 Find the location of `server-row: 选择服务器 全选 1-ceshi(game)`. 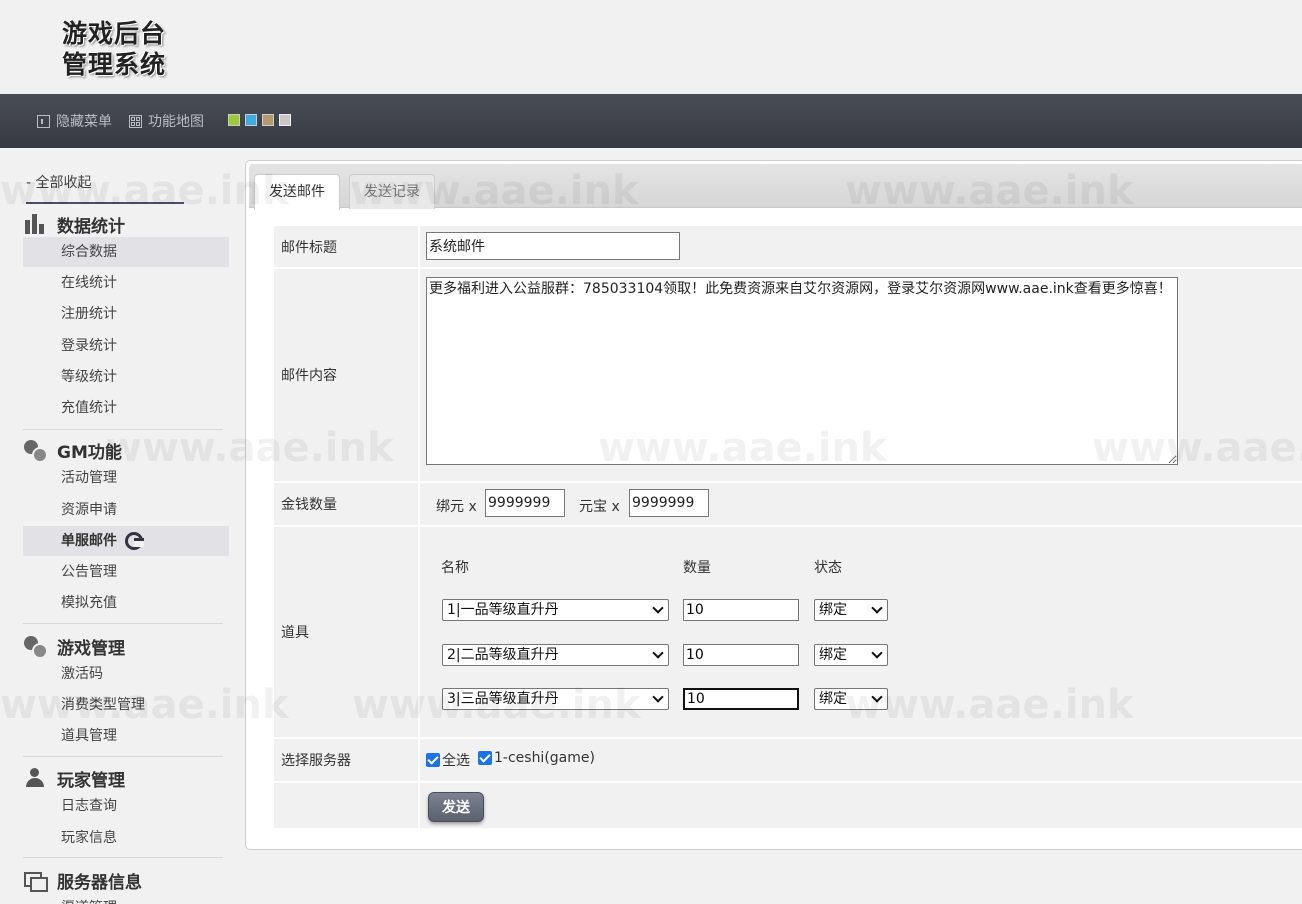

server-row: 选择服务器 全选 1-ceshi(game) is located at coordinates (788, 760).